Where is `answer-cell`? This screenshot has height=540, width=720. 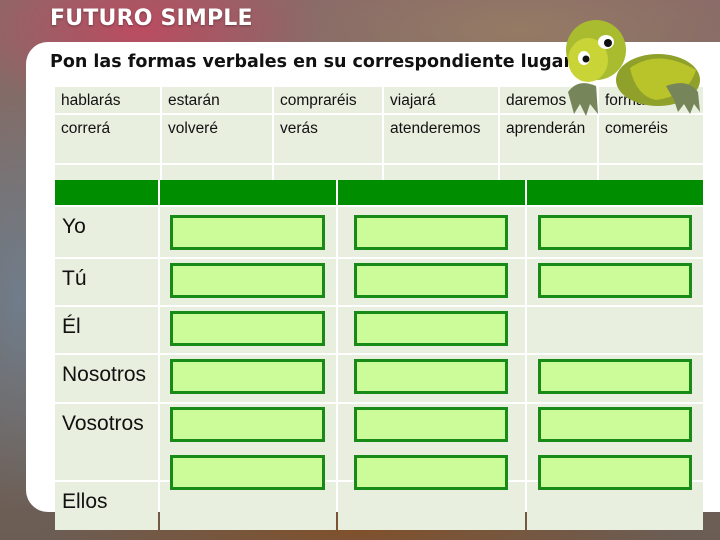 answer-cell is located at coordinates (615, 330).